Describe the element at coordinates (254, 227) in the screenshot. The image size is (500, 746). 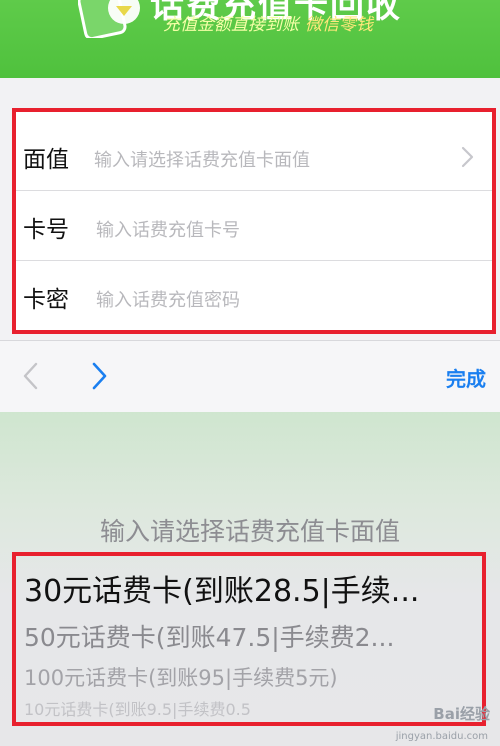
I see `card-number-row: 卡号 输入话费充值卡号` at that location.